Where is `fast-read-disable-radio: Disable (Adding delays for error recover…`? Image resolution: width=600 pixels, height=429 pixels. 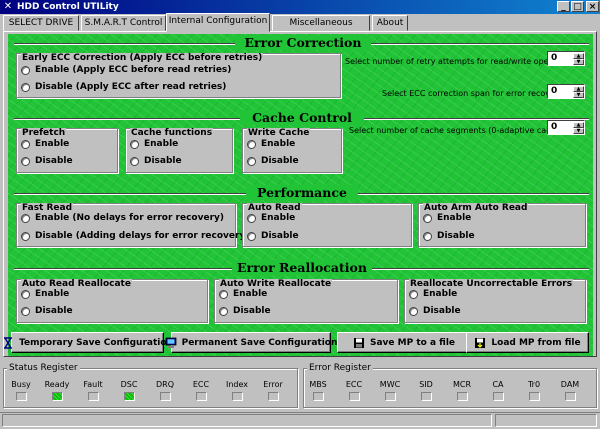
fast-read-disable-radio: Disable (Adding delays for error recover… is located at coordinates (135, 236).